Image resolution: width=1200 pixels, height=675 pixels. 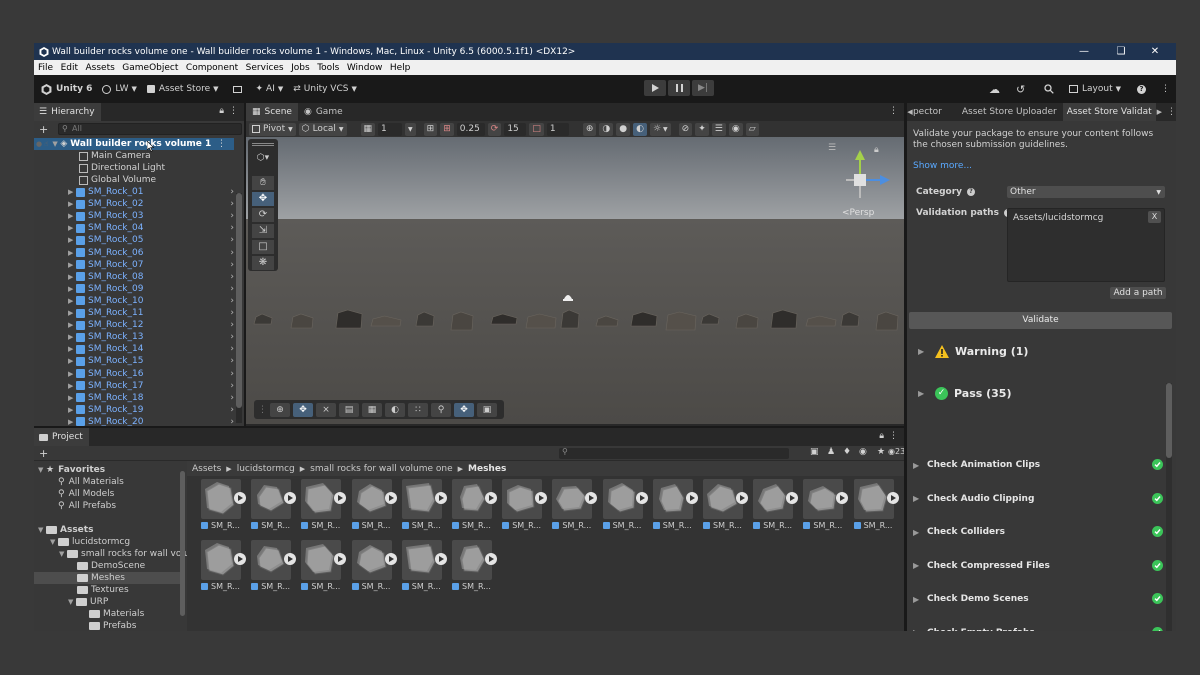 I want to click on tab-scroll-right-icon: ▶, so click(x=1159, y=112).